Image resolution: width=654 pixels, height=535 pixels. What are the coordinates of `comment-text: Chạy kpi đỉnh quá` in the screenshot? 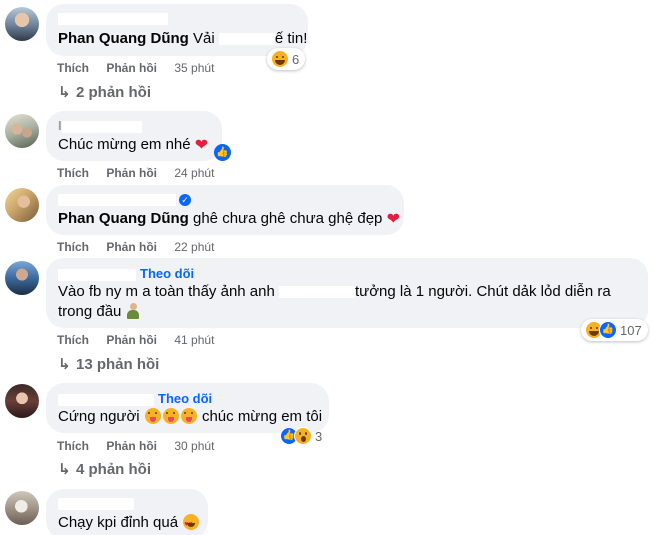 It's located at (129, 524).